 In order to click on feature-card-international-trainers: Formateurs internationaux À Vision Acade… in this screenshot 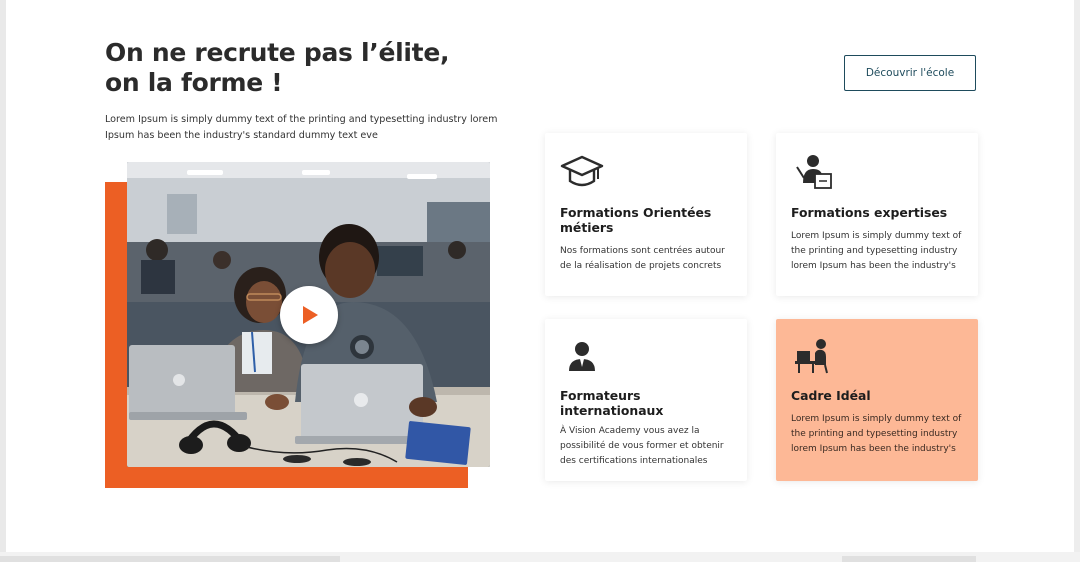, I will do `click(646, 400)`.